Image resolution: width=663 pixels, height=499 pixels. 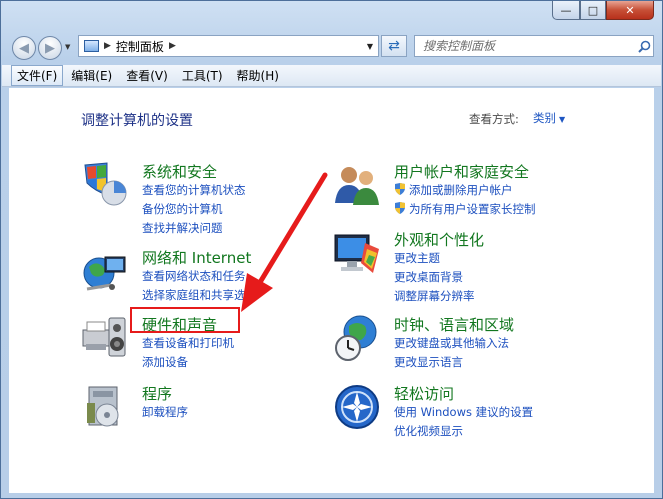 I want to click on menu-edit: 编辑(E), so click(x=91, y=75).